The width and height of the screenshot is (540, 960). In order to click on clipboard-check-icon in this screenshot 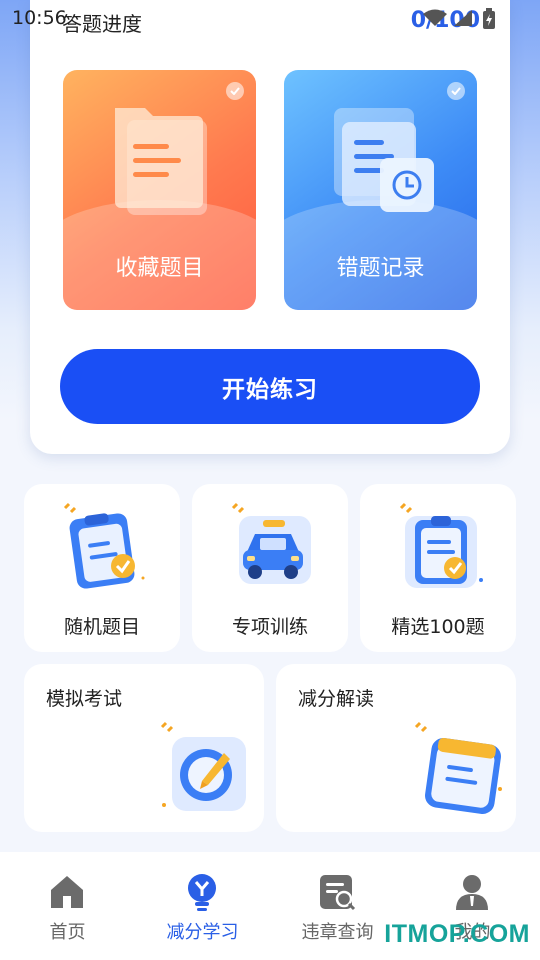, I will do `click(104, 545)`.